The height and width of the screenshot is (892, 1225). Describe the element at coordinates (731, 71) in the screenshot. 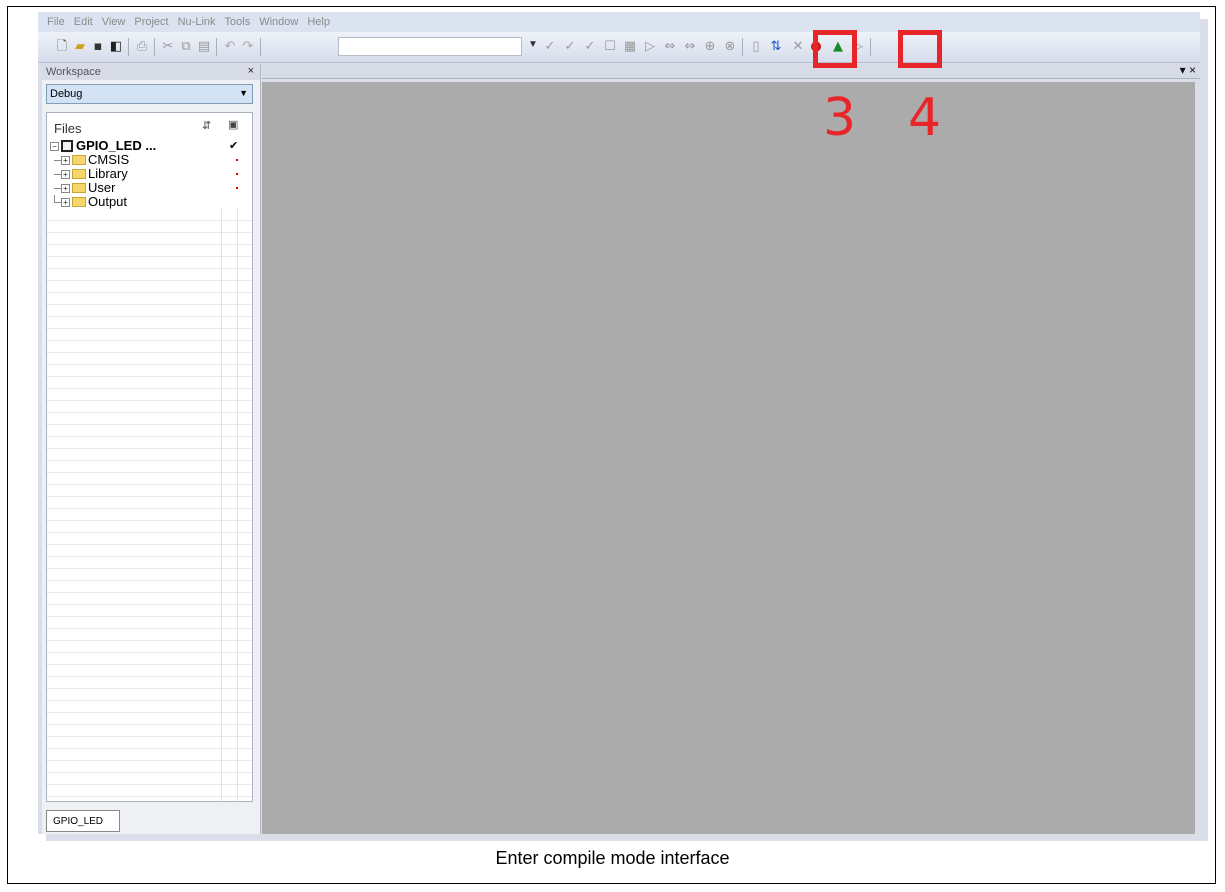

I see `editor-title-bar: ▾ ×` at that location.